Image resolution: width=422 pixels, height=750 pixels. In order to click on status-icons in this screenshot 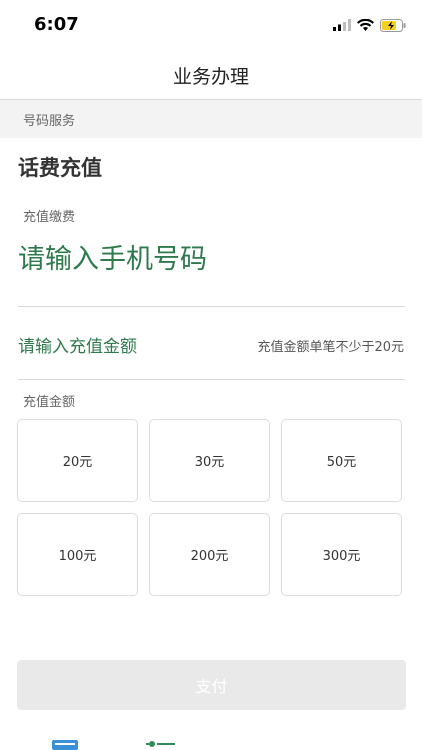, I will do `click(369, 25)`.